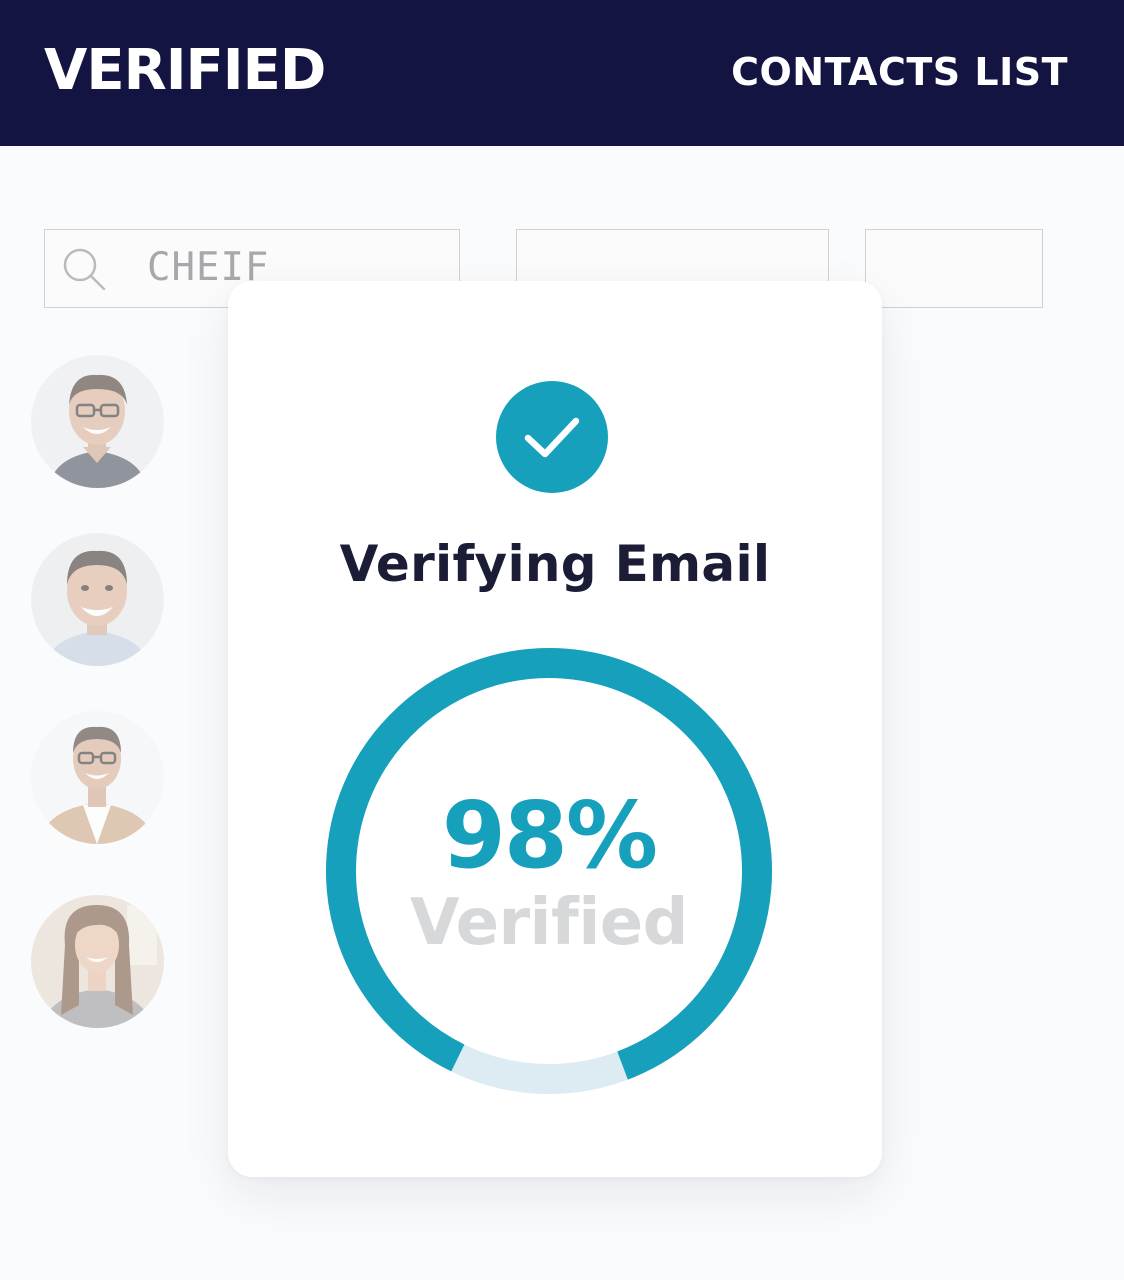 This screenshot has height=1280, width=1124. What do you see at coordinates (84, 269) in the screenshot?
I see `search-icon` at bounding box center [84, 269].